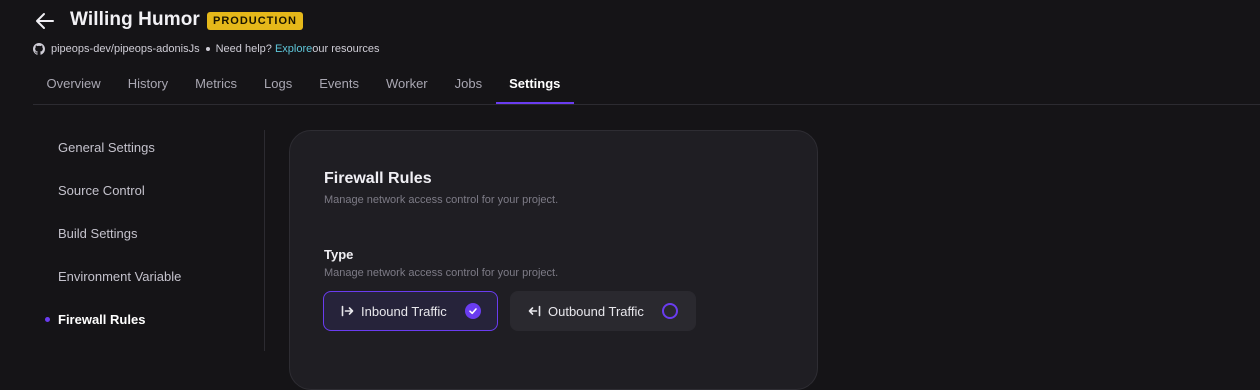 The width and height of the screenshot is (1260, 390). I want to click on tab-metrics: Metrics, so click(216, 83).